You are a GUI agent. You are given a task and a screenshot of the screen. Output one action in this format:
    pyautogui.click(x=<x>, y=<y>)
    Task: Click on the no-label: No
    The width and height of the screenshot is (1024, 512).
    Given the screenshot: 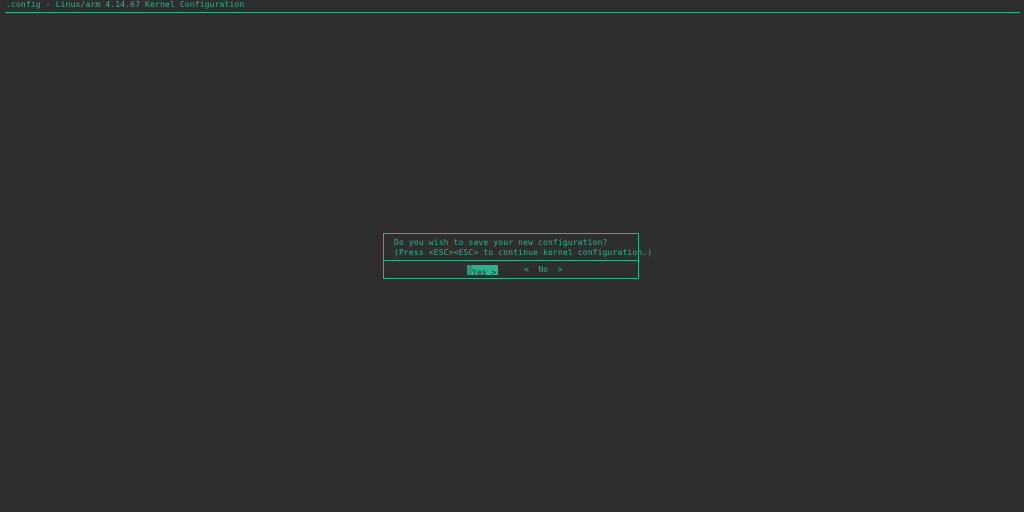 What is the action you would take?
    pyautogui.click(x=543, y=269)
    